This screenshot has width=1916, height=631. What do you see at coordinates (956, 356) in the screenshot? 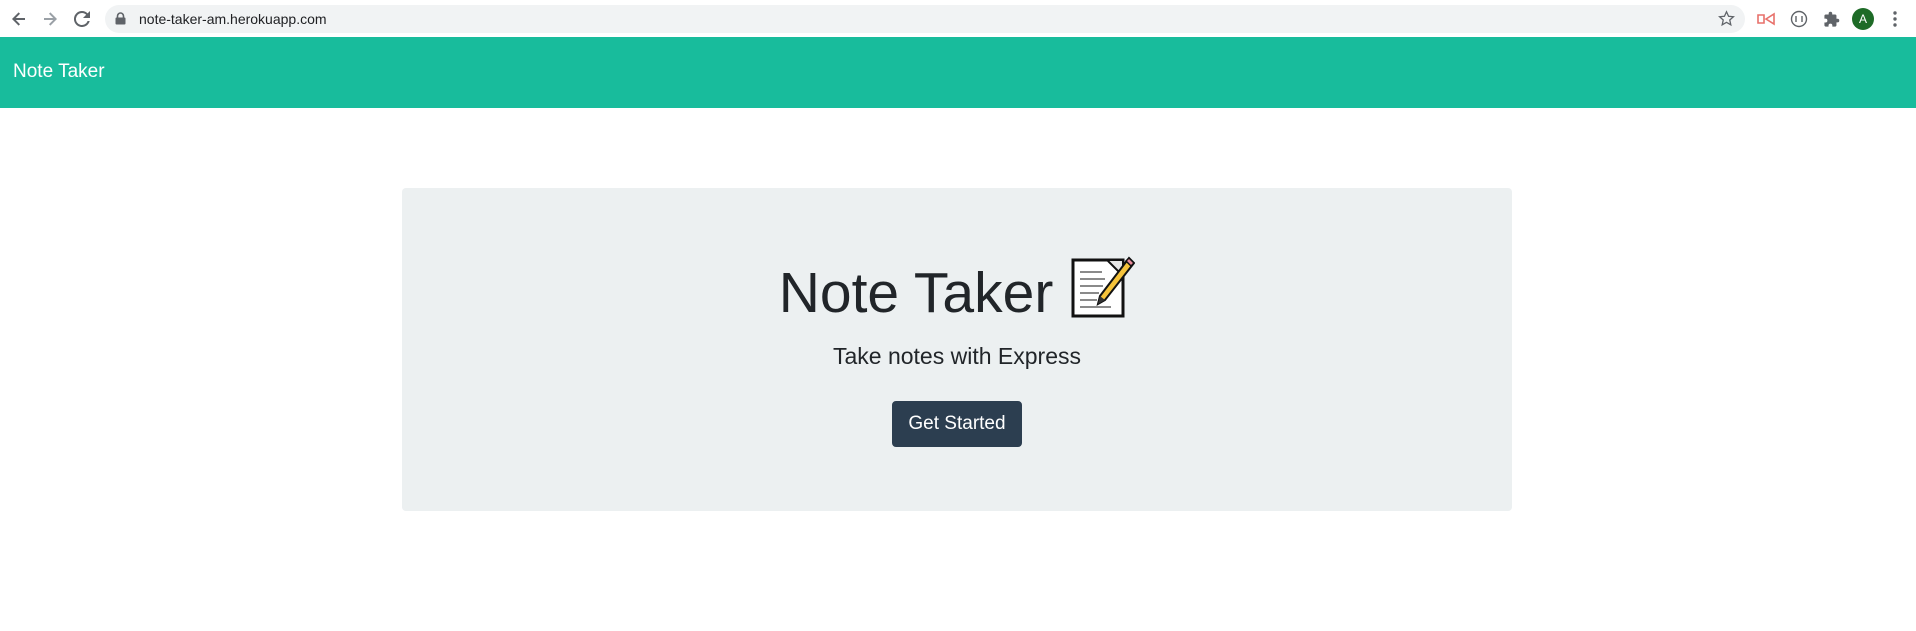
I see `hero-subtitle: Take notes with Express` at bounding box center [956, 356].